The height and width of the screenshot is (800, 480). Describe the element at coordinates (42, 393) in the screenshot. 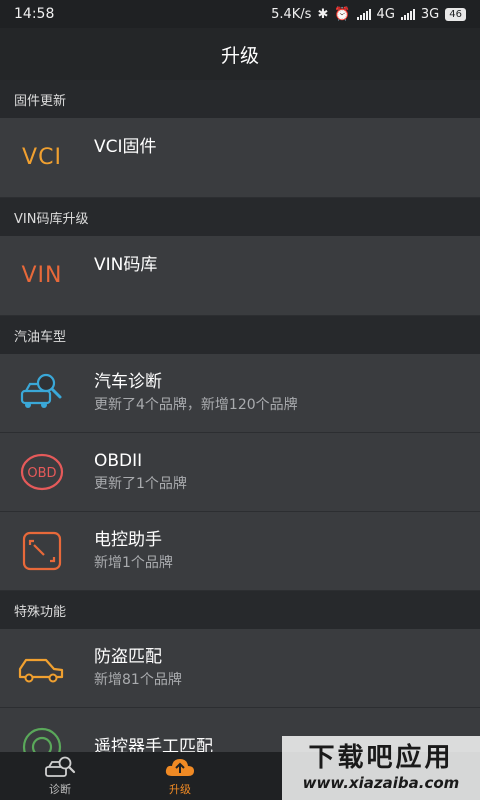

I see `car-diagnosis-icon` at that location.